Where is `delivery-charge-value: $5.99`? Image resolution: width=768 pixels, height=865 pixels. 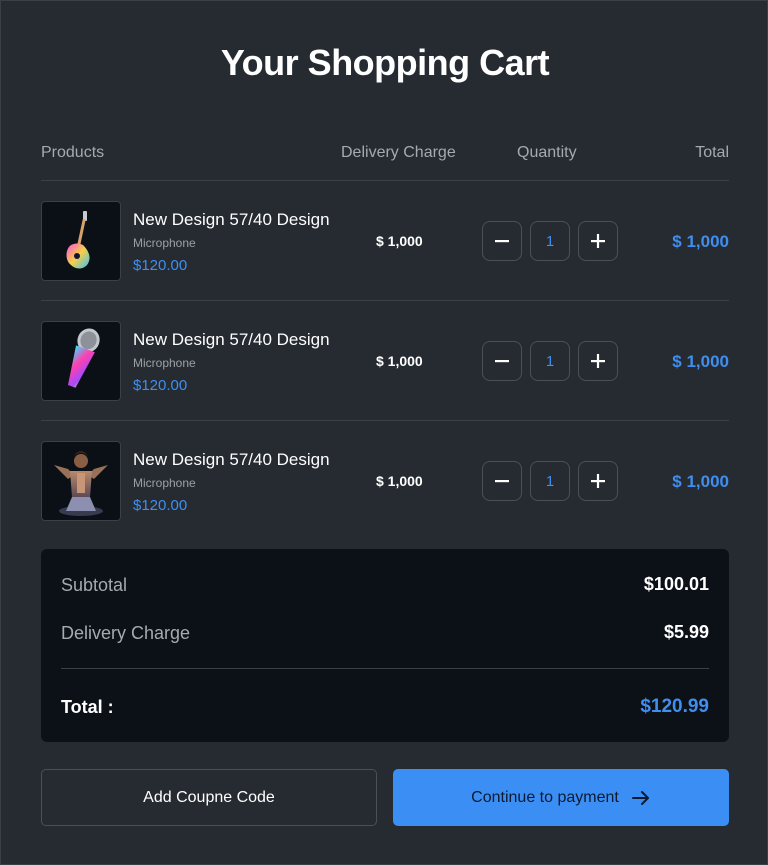 delivery-charge-value: $5.99 is located at coordinates (686, 632).